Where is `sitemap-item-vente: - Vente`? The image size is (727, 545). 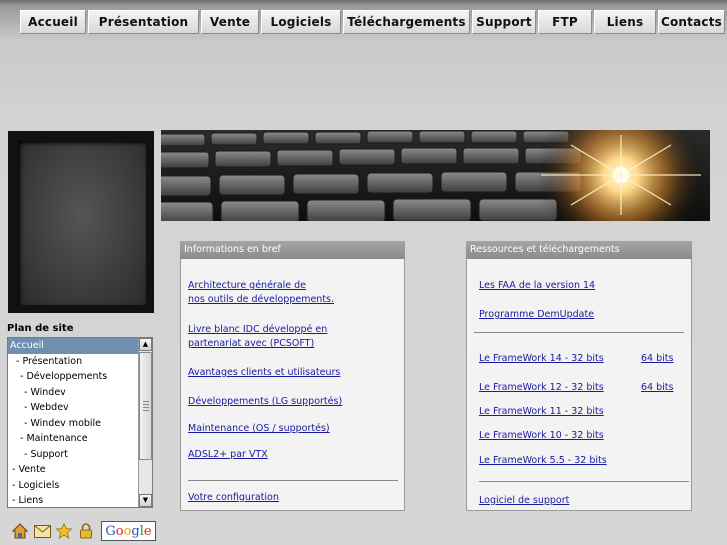 sitemap-item-vente: - Vente is located at coordinates (73, 470).